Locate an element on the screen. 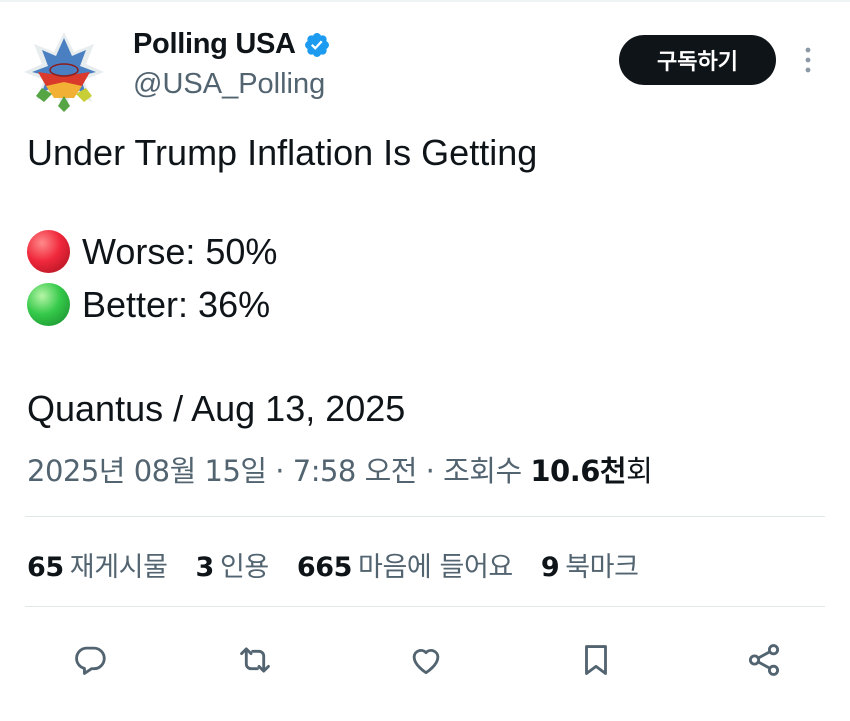  engagement-stats: 65 재게시물 3 인용 665 마음에 들어요 9 북마크 is located at coordinates (347, 564).